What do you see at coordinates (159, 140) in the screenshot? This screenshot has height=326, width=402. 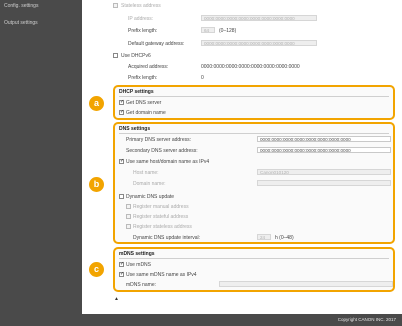 I see `primary-dns-label: Primary DNS server address:` at bounding box center [159, 140].